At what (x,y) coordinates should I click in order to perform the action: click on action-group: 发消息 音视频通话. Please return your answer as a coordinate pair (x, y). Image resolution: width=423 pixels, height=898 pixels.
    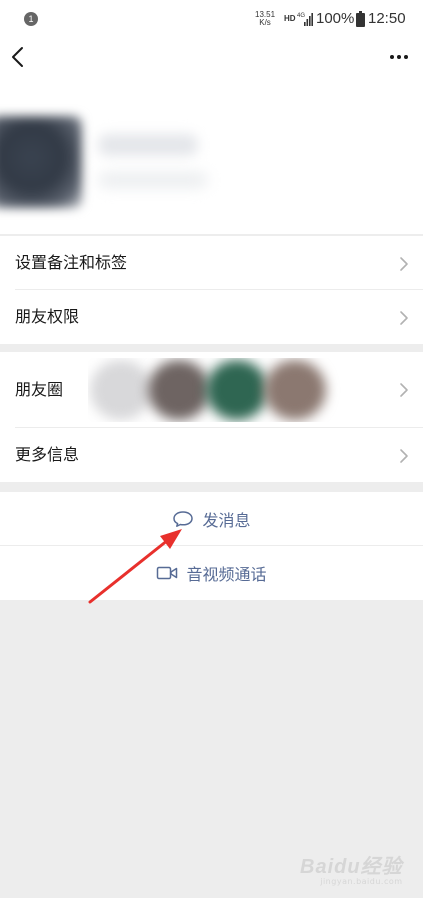
    Looking at the image, I should click on (211, 546).